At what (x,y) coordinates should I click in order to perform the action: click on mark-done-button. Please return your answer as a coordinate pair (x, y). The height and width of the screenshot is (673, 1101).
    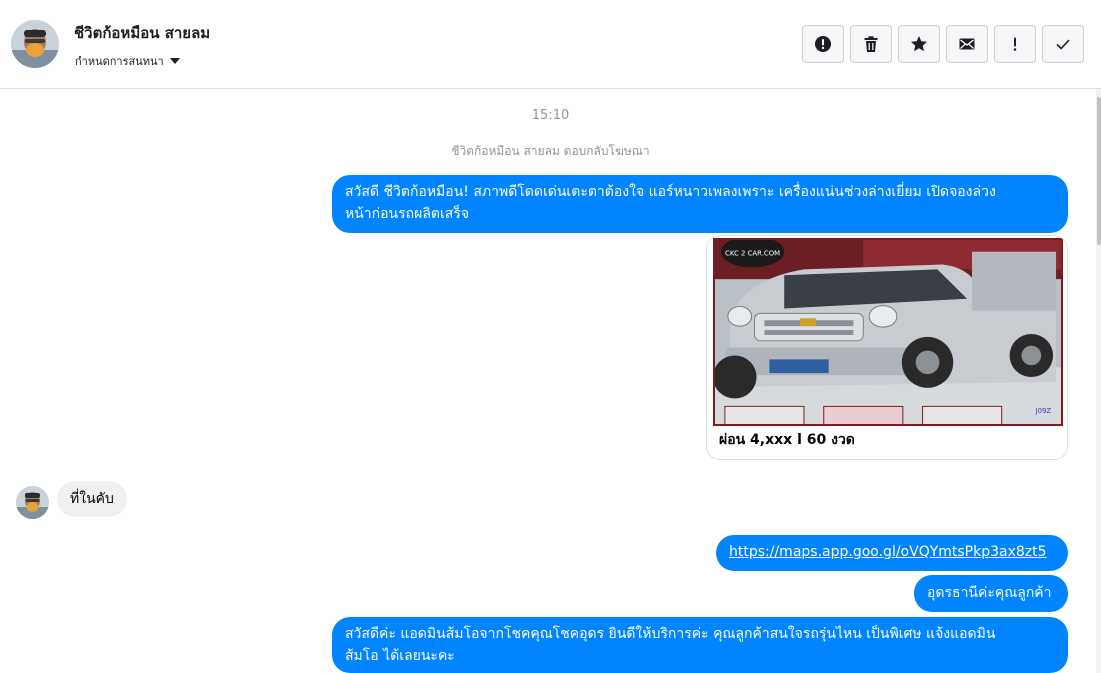
    Looking at the image, I should click on (1063, 44).